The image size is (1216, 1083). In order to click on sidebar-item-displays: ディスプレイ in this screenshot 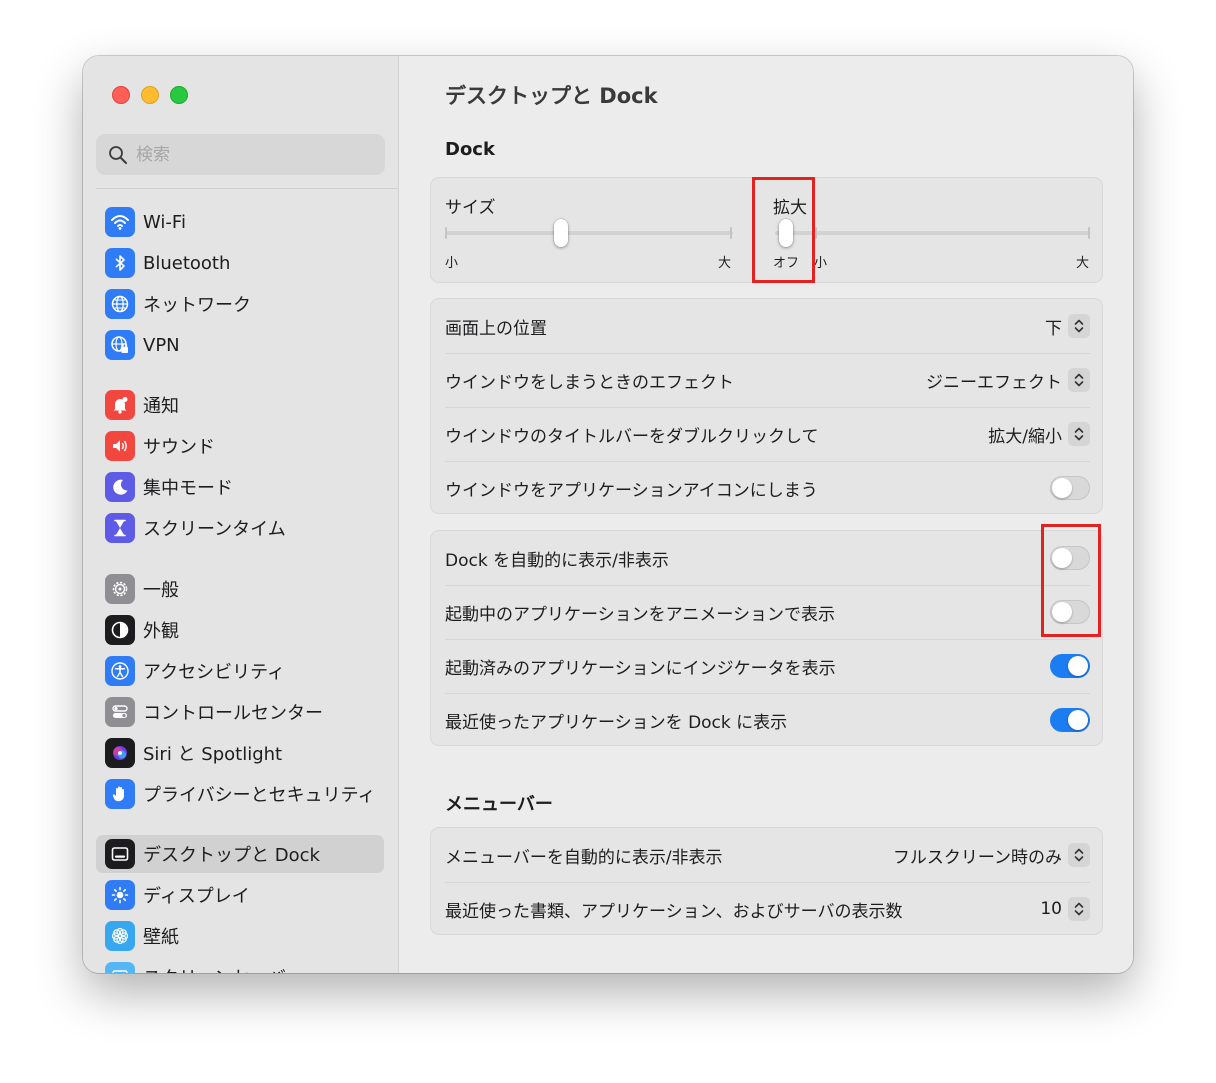, I will do `click(240, 895)`.